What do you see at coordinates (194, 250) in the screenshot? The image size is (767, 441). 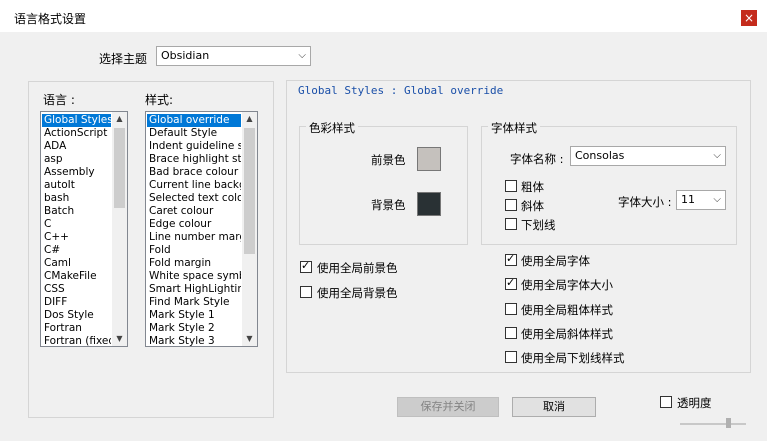 I see `style-list-item: Fold` at bounding box center [194, 250].